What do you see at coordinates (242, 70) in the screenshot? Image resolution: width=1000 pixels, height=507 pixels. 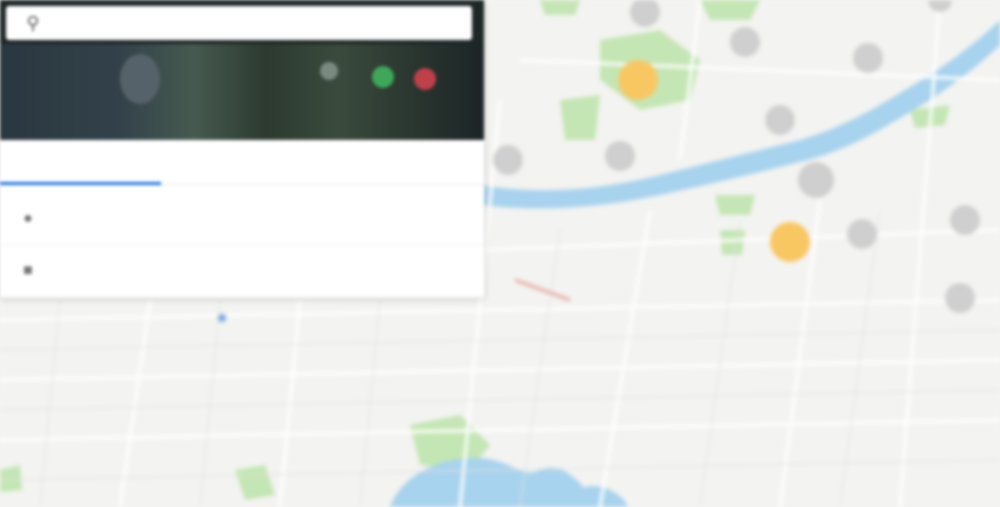 I see `place-header: ⚲` at bounding box center [242, 70].